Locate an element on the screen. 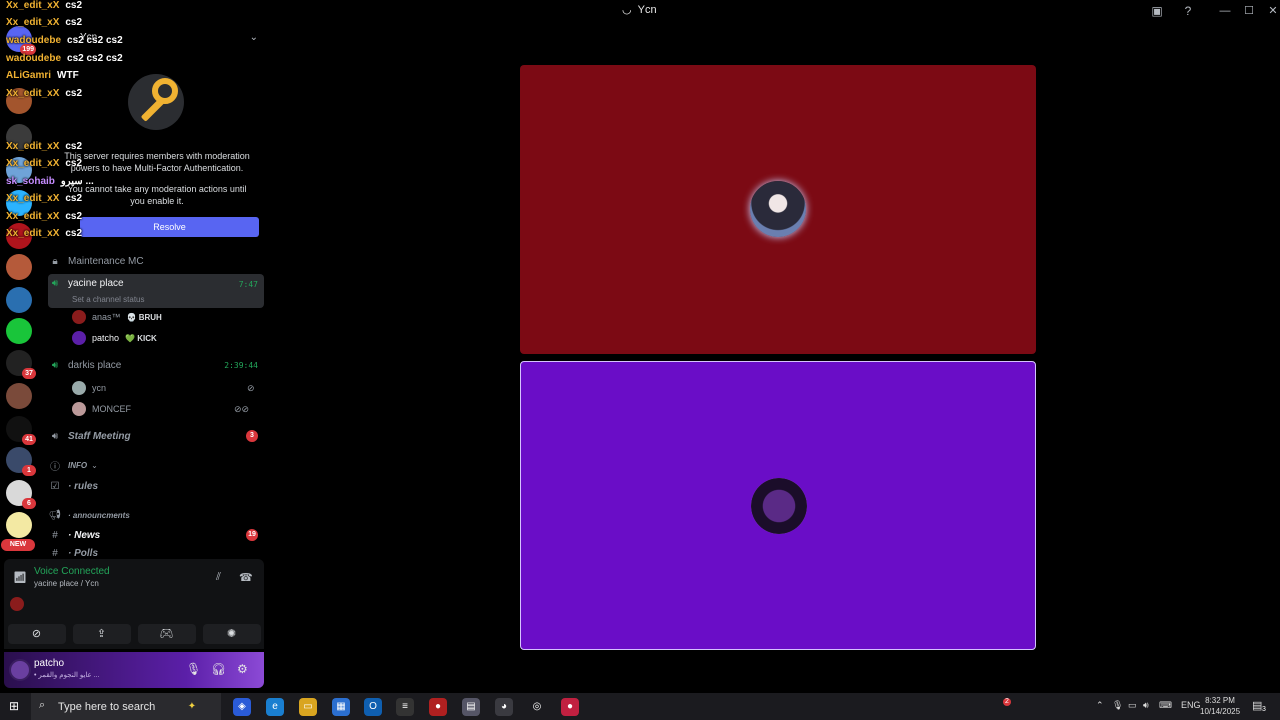  edge-icon: e is located at coordinates (275, 707).